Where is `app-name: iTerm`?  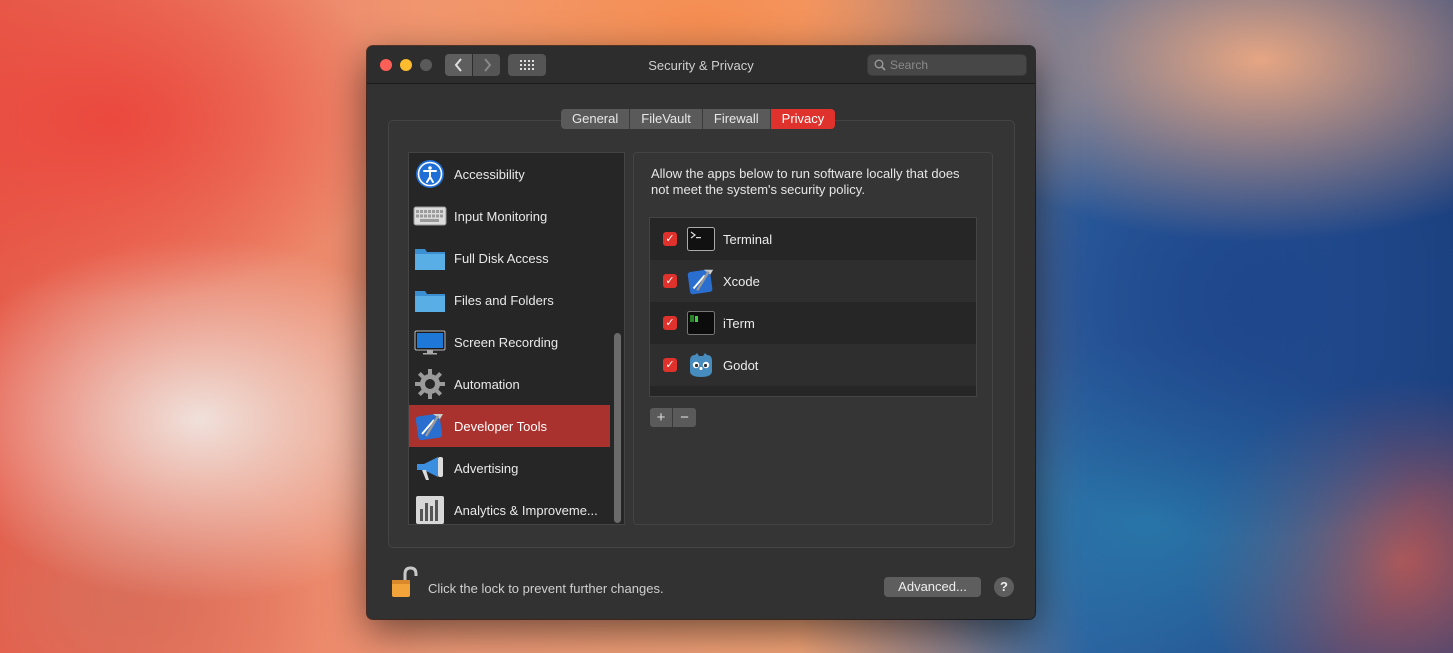 app-name: iTerm is located at coordinates (739, 323).